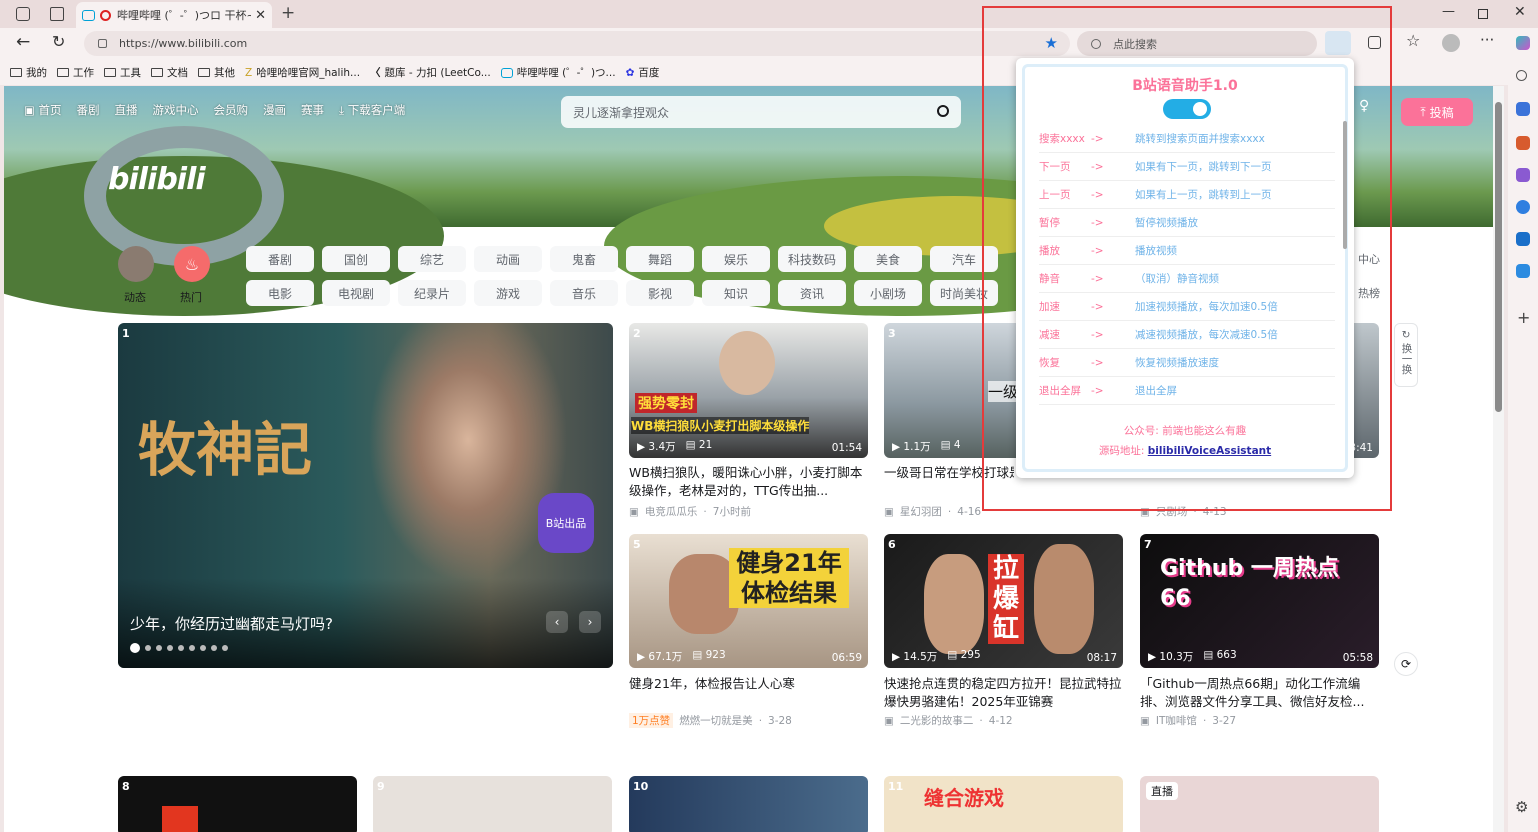 The image size is (1538, 832). Describe the element at coordinates (584, 293) in the screenshot. I see `channel-chip: 音乐` at that location.